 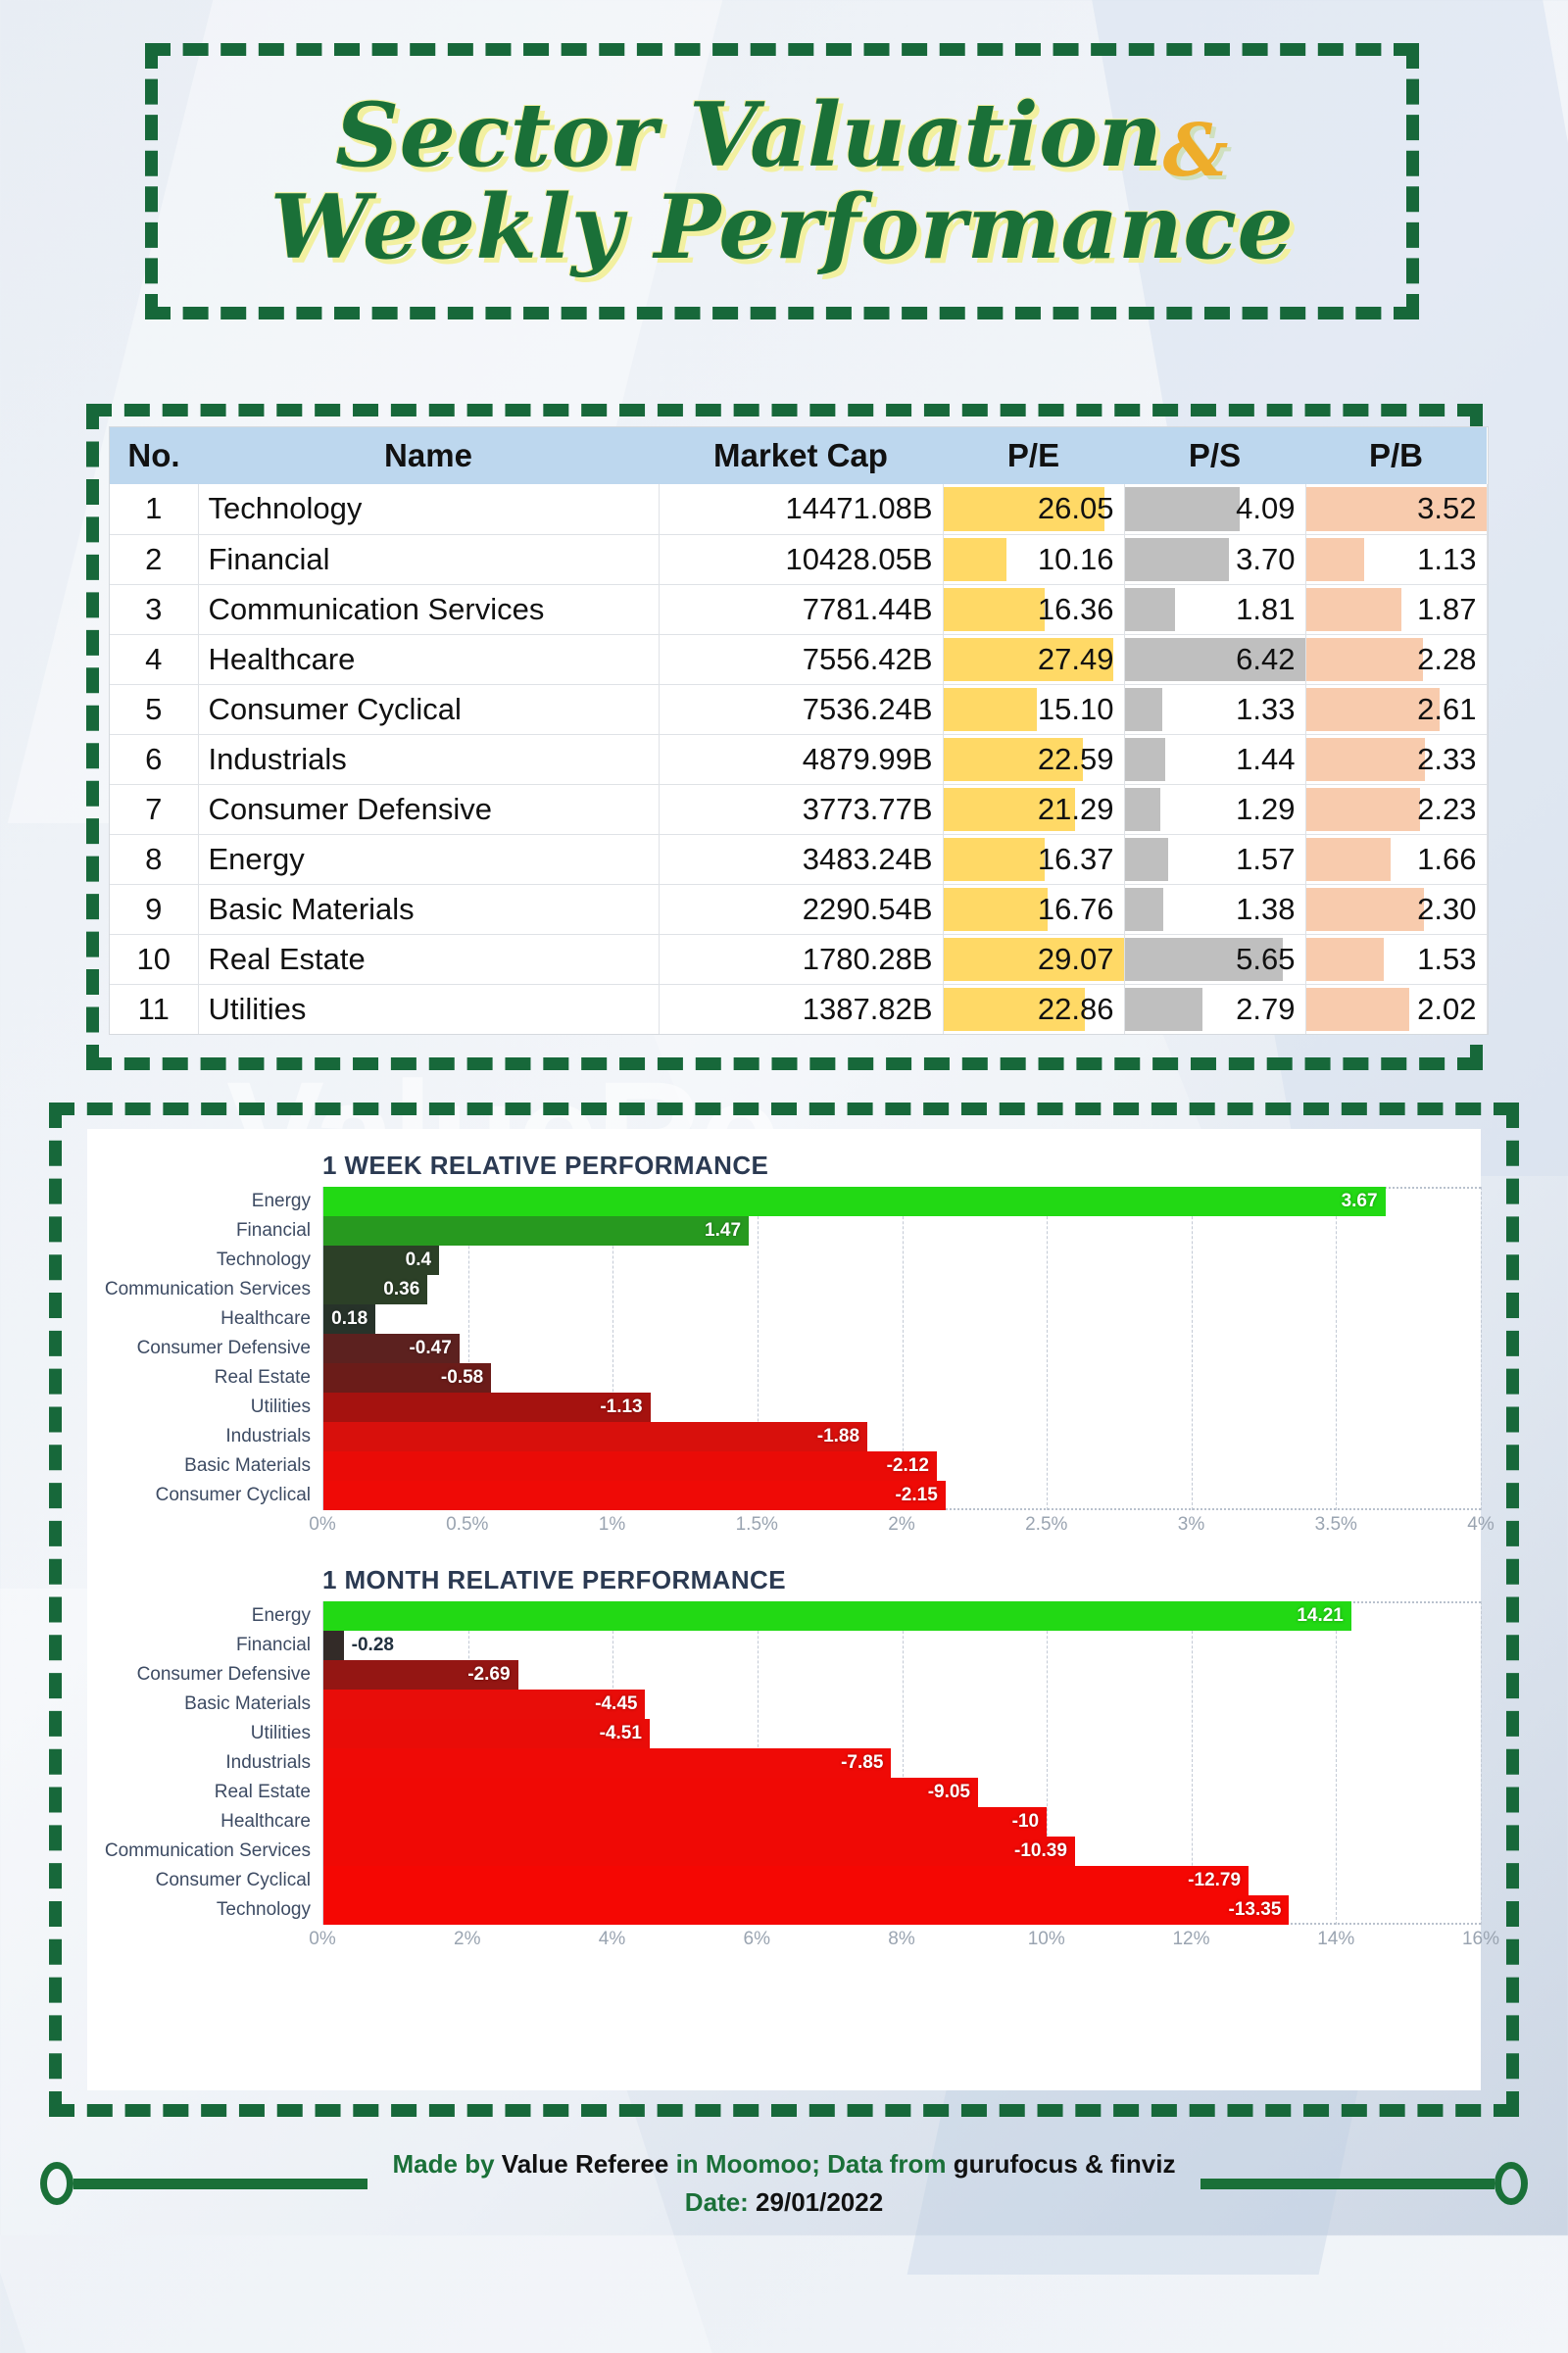 What do you see at coordinates (153, 1008) in the screenshot?
I see `cell-no-value: 11` at bounding box center [153, 1008].